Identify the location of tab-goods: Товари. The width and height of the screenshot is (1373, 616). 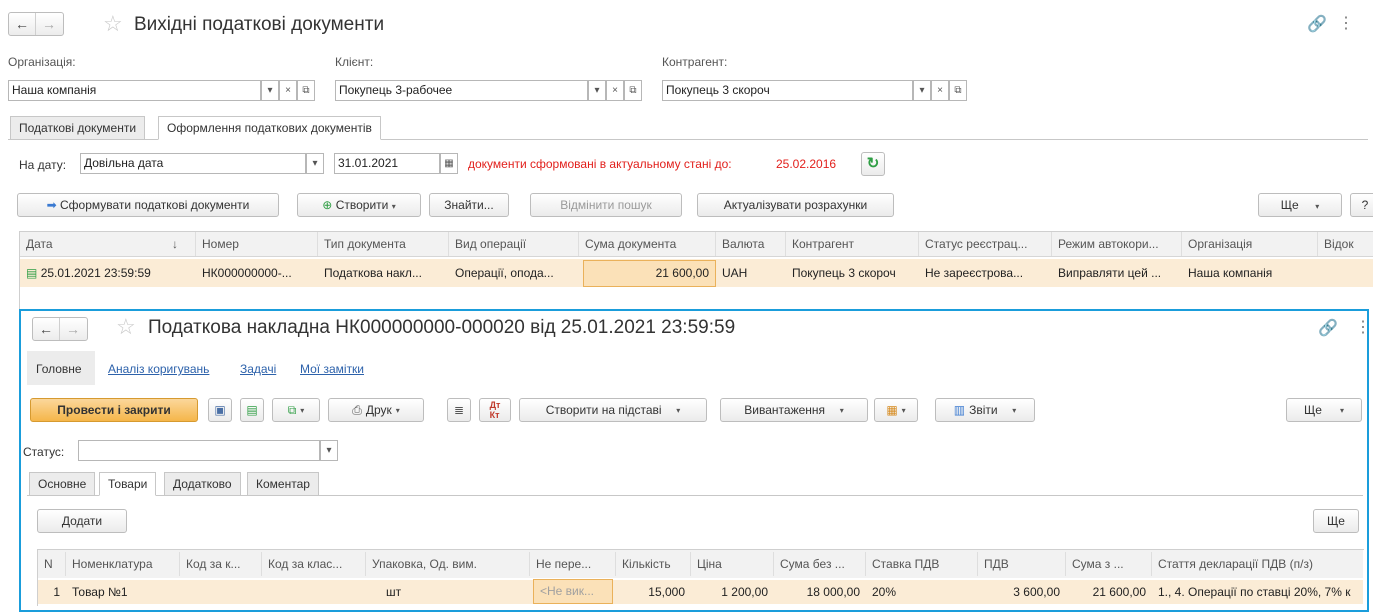
(128, 484).